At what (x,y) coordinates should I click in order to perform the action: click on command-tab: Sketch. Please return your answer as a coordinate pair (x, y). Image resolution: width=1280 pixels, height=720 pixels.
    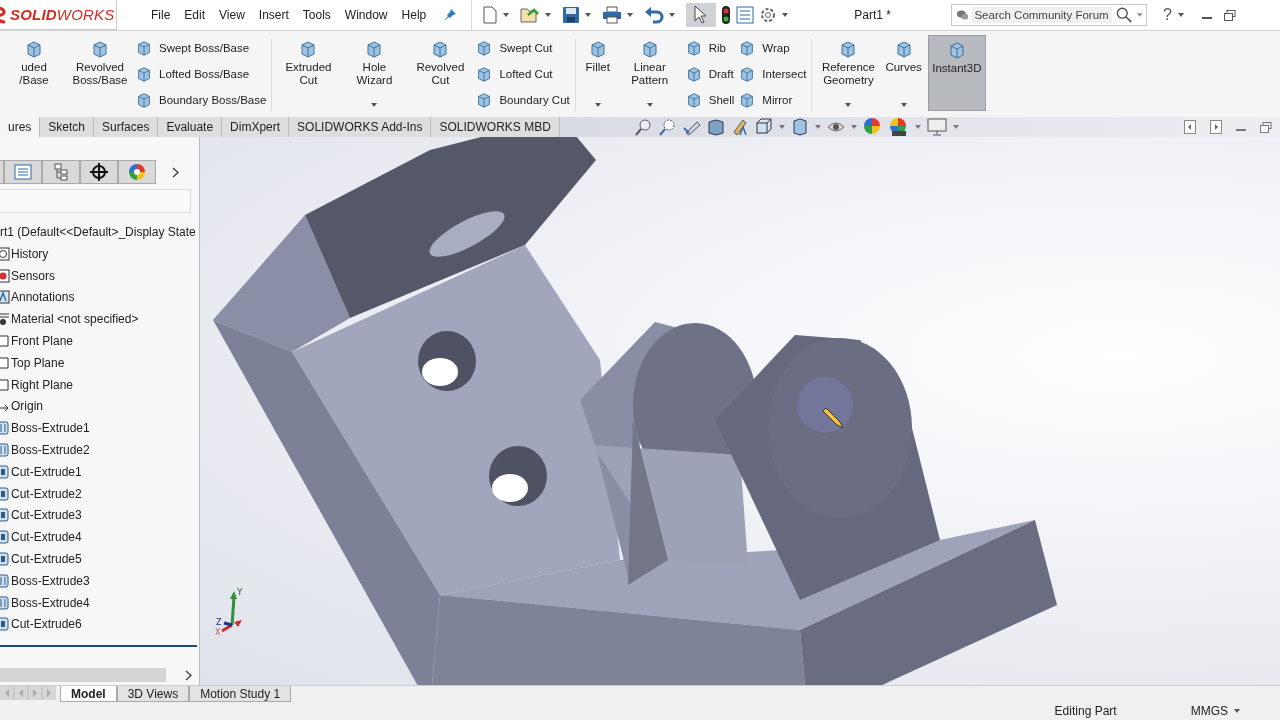
    Looking at the image, I should click on (67, 127).